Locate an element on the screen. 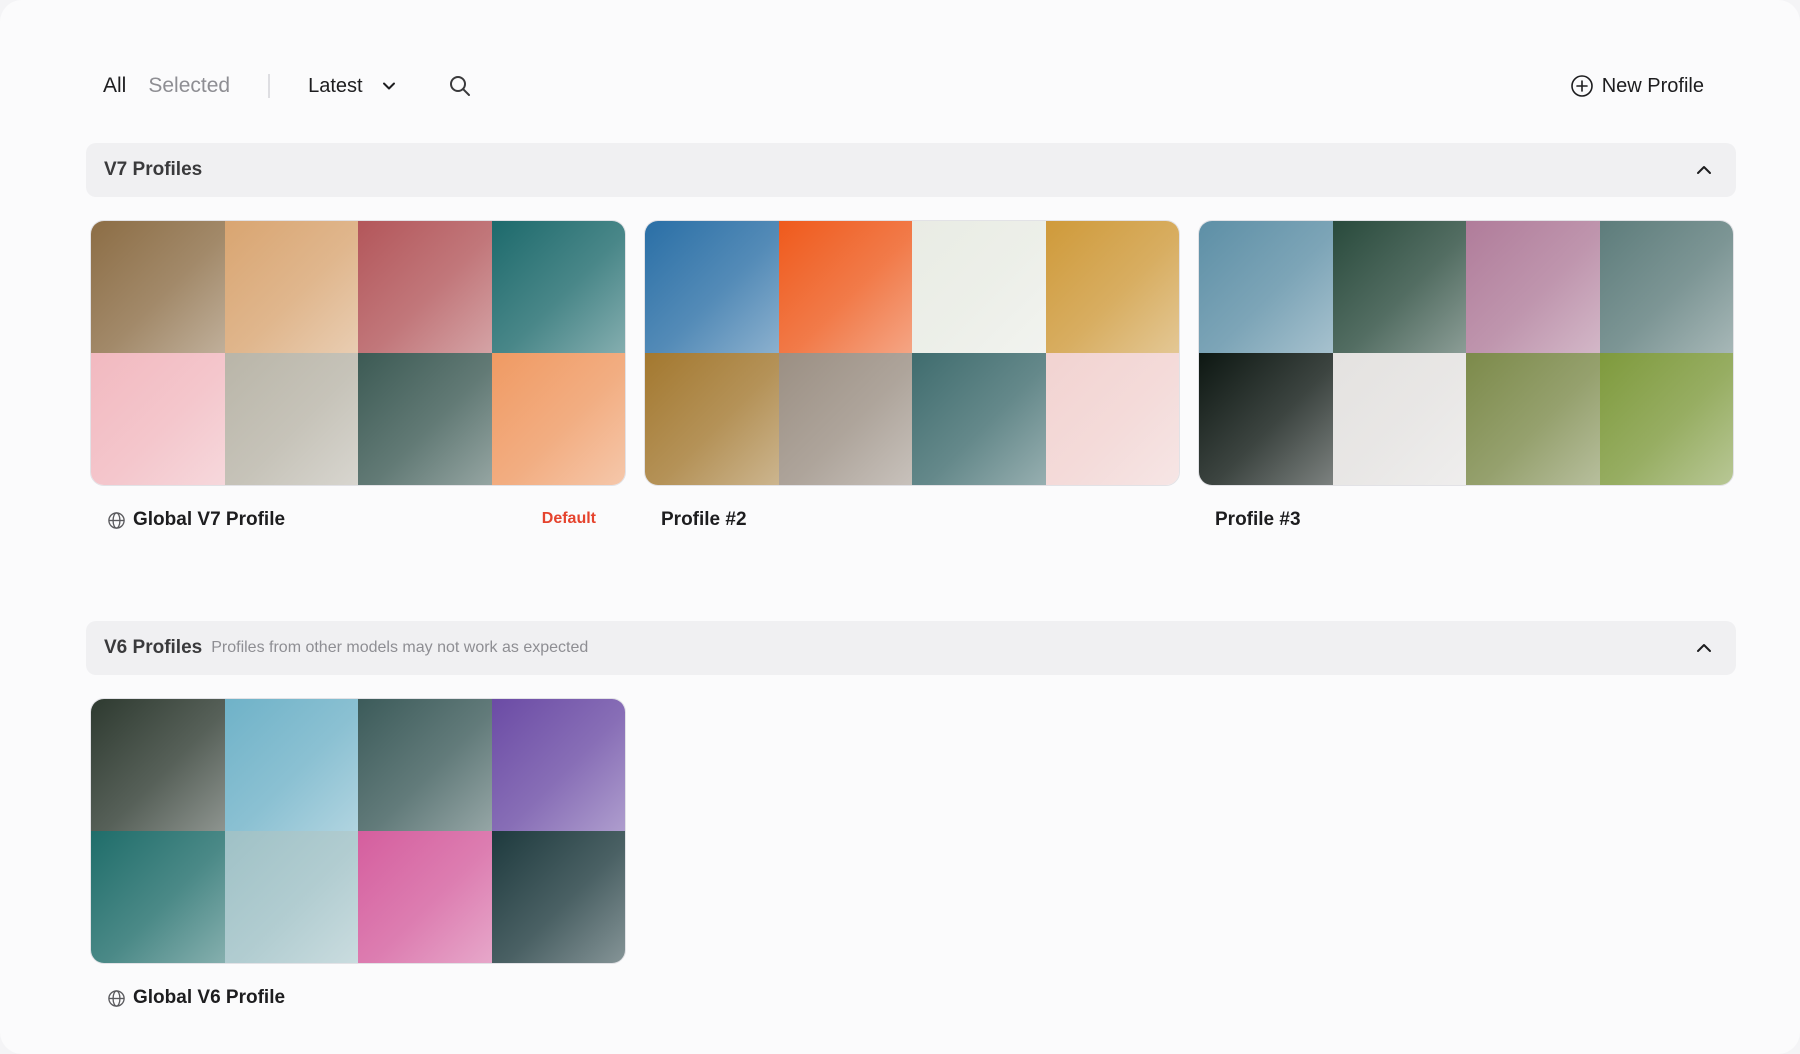 This screenshot has width=1800, height=1054. new-profile-label: New Profile is located at coordinates (1652, 85).